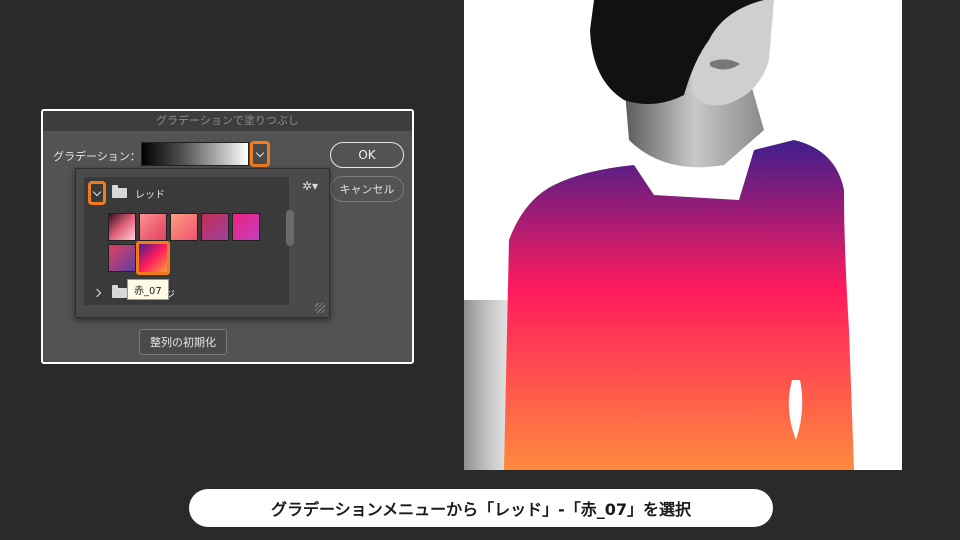 This screenshot has width=960, height=540. I want to click on resize-grip, so click(320, 308).